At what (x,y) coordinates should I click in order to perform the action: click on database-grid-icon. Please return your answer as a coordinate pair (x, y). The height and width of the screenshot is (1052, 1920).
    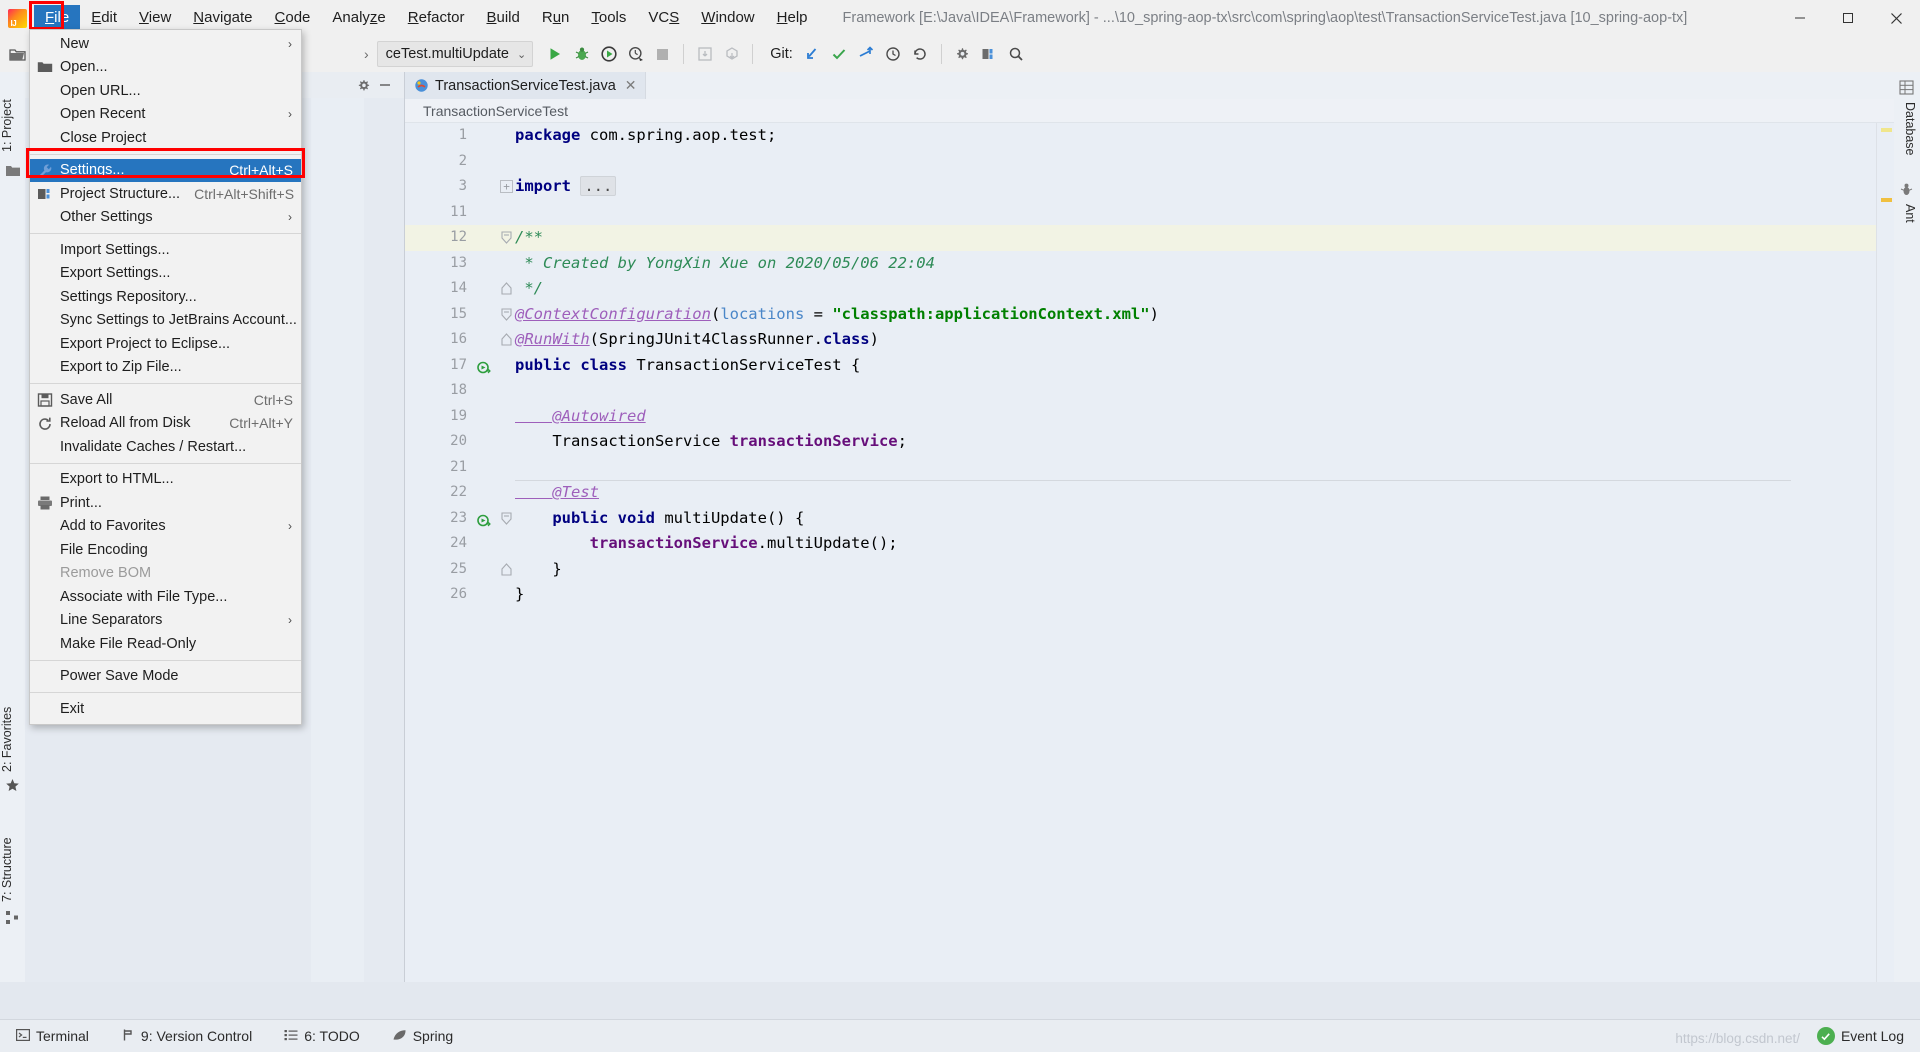
    Looking at the image, I should click on (1907, 88).